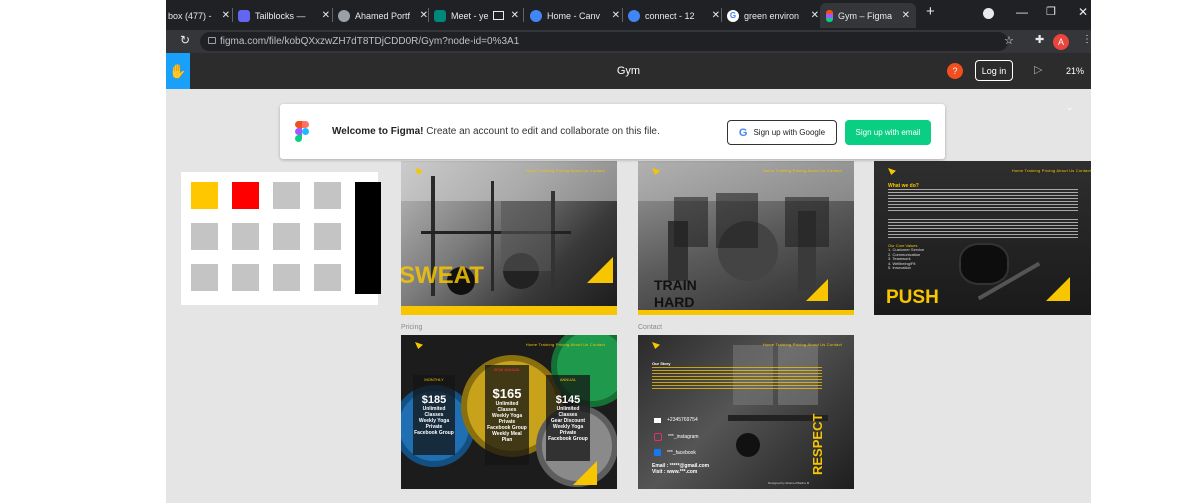  What do you see at coordinates (983, 201) in the screenshot?
I see `paragraph-text` at bounding box center [983, 201].